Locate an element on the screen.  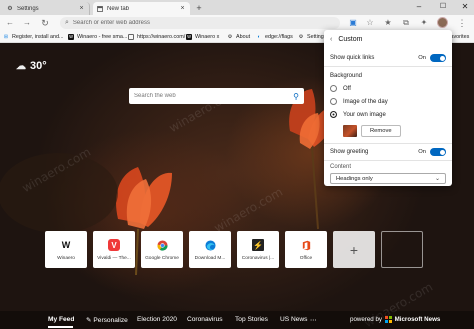
favorites-star-icon: ☆ is located at coordinates (370, 23).